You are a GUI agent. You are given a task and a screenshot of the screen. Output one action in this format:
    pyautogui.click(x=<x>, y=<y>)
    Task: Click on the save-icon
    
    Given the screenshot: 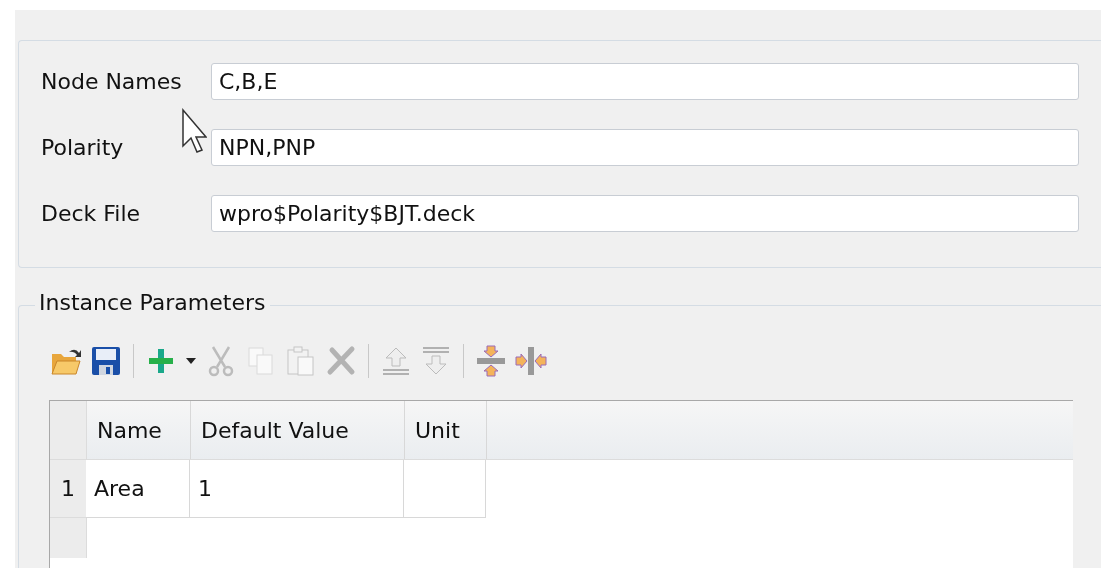 What is the action you would take?
    pyautogui.click(x=106, y=361)
    